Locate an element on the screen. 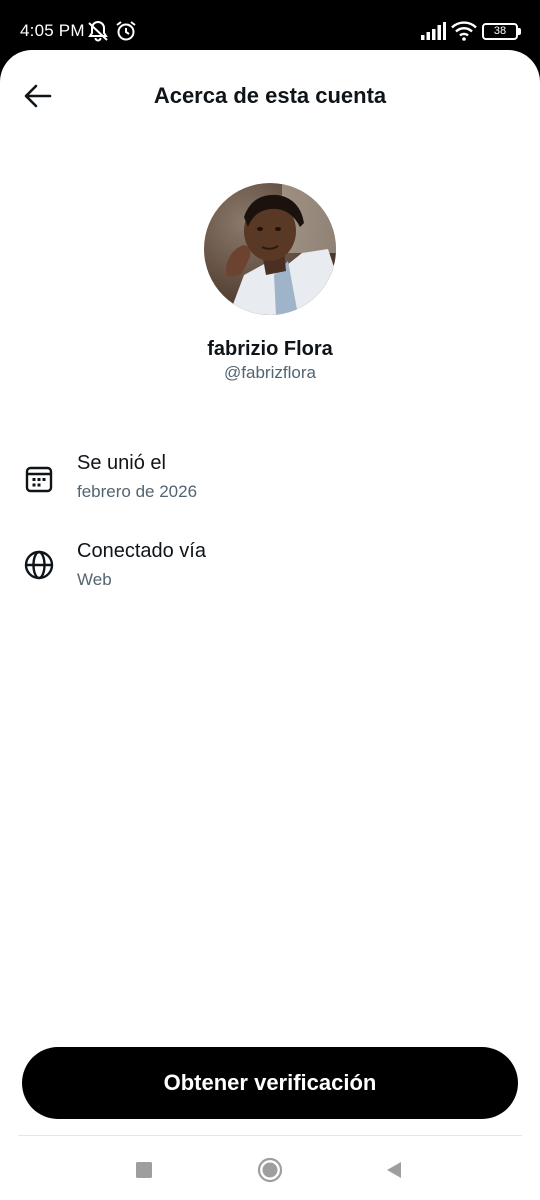 The height and width of the screenshot is (1200, 540). system-back-button is located at coordinates (394, 1170).